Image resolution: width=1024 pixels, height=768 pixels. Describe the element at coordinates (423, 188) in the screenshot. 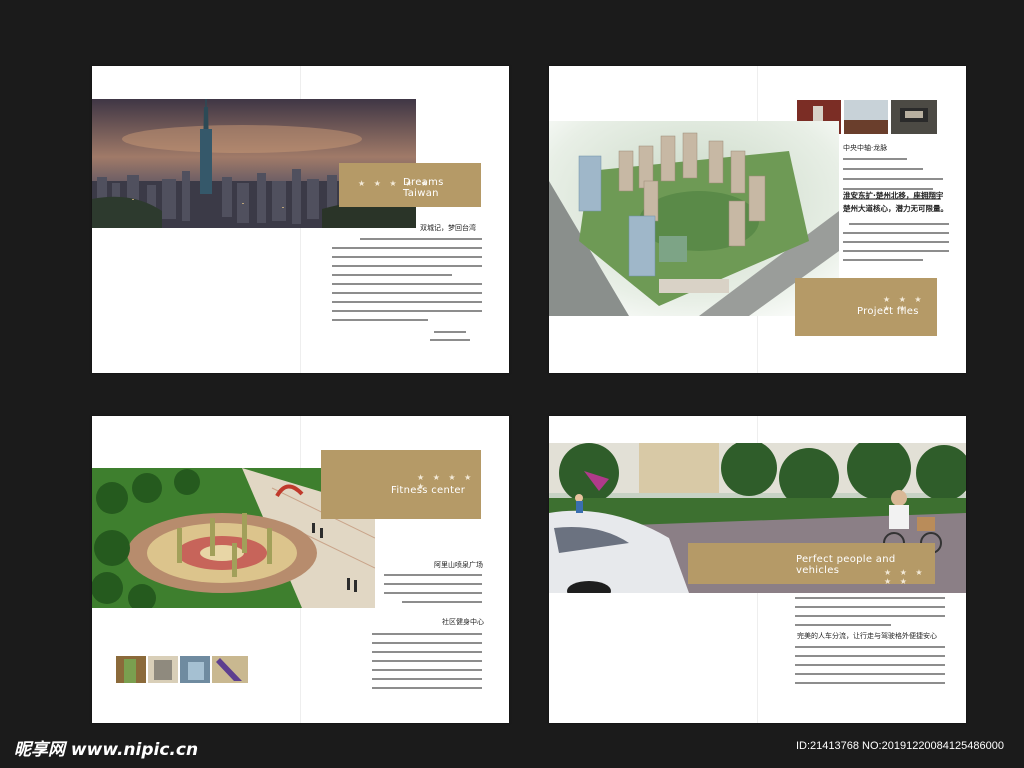

I see `box-title: Dreams Taiwan` at that location.